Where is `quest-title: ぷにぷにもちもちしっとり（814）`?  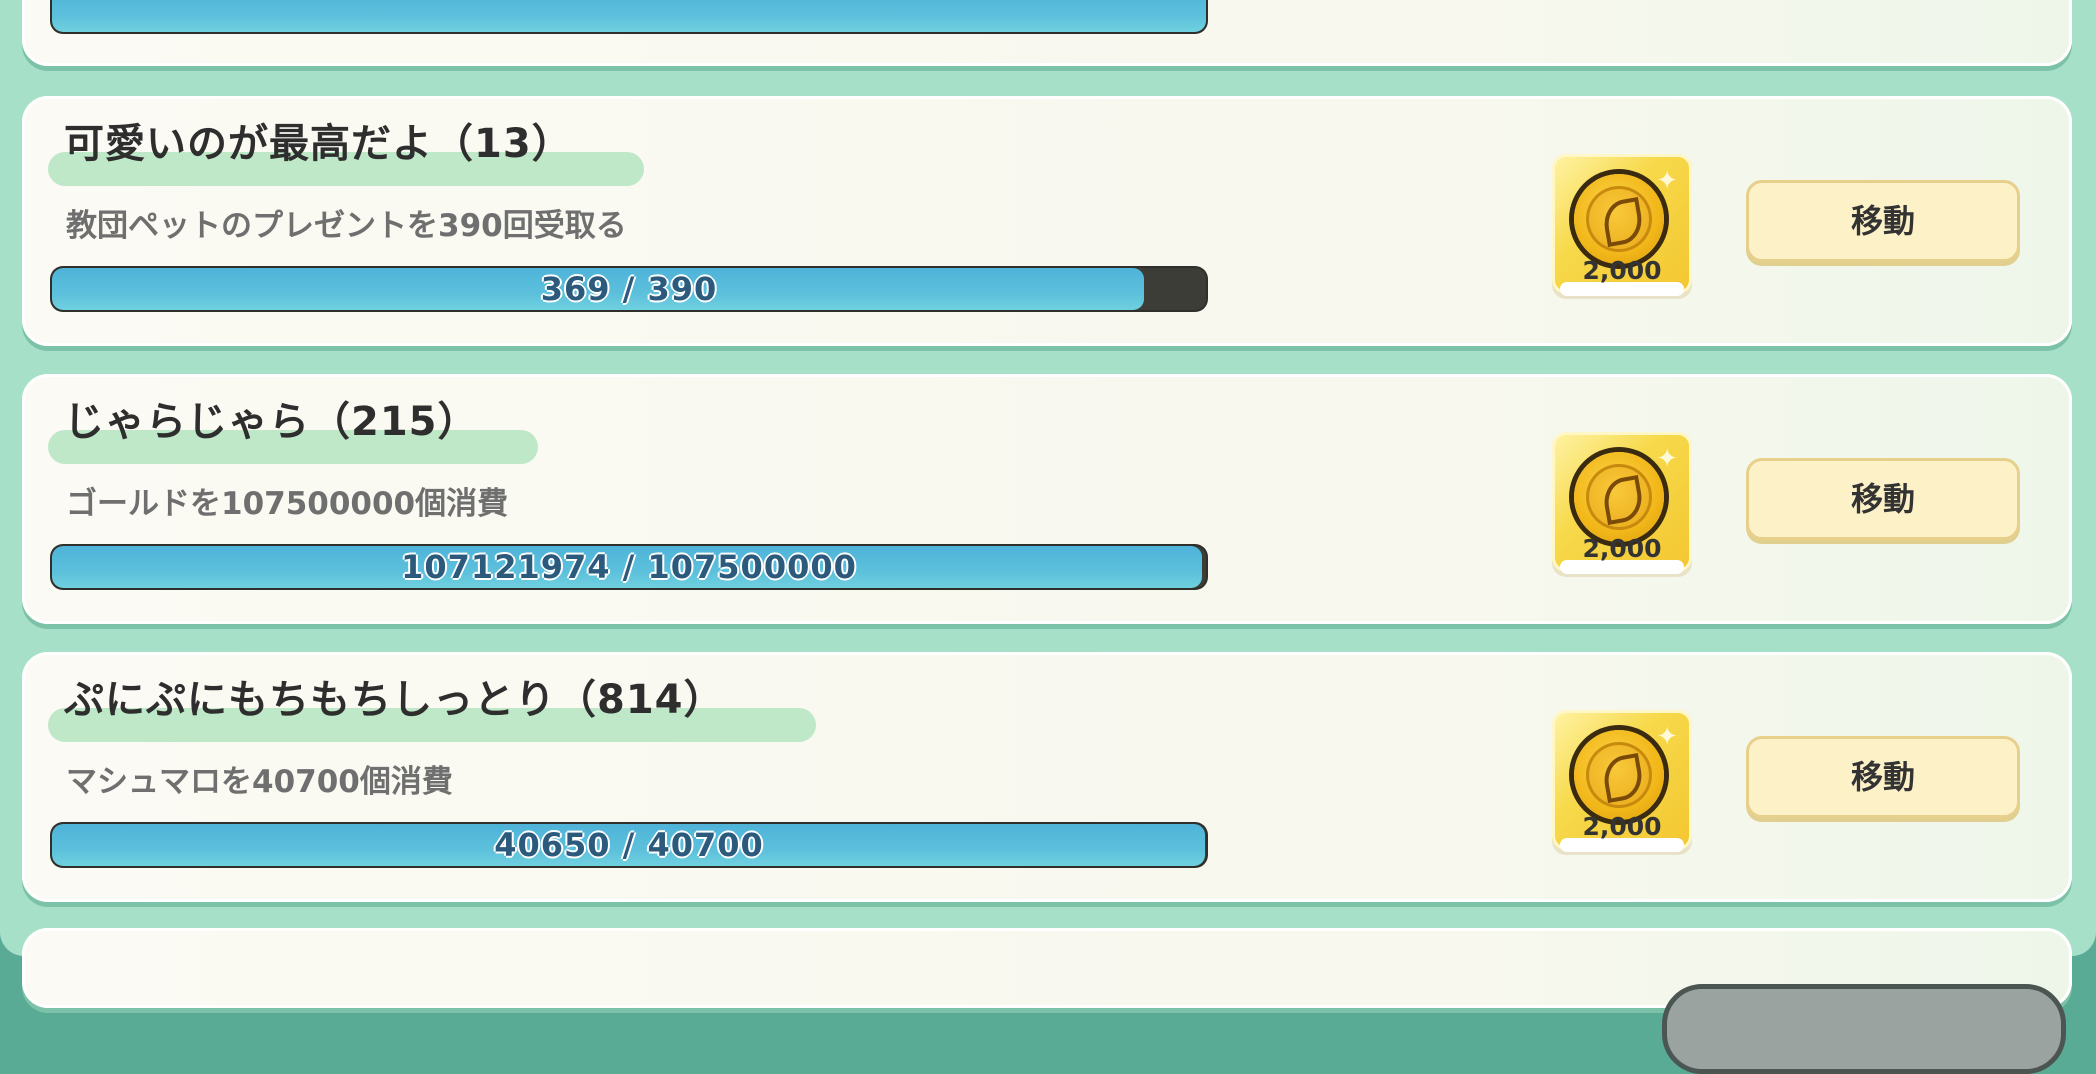
quest-title: ぷにぷにもちもちしっとり（814） is located at coordinates (394, 700).